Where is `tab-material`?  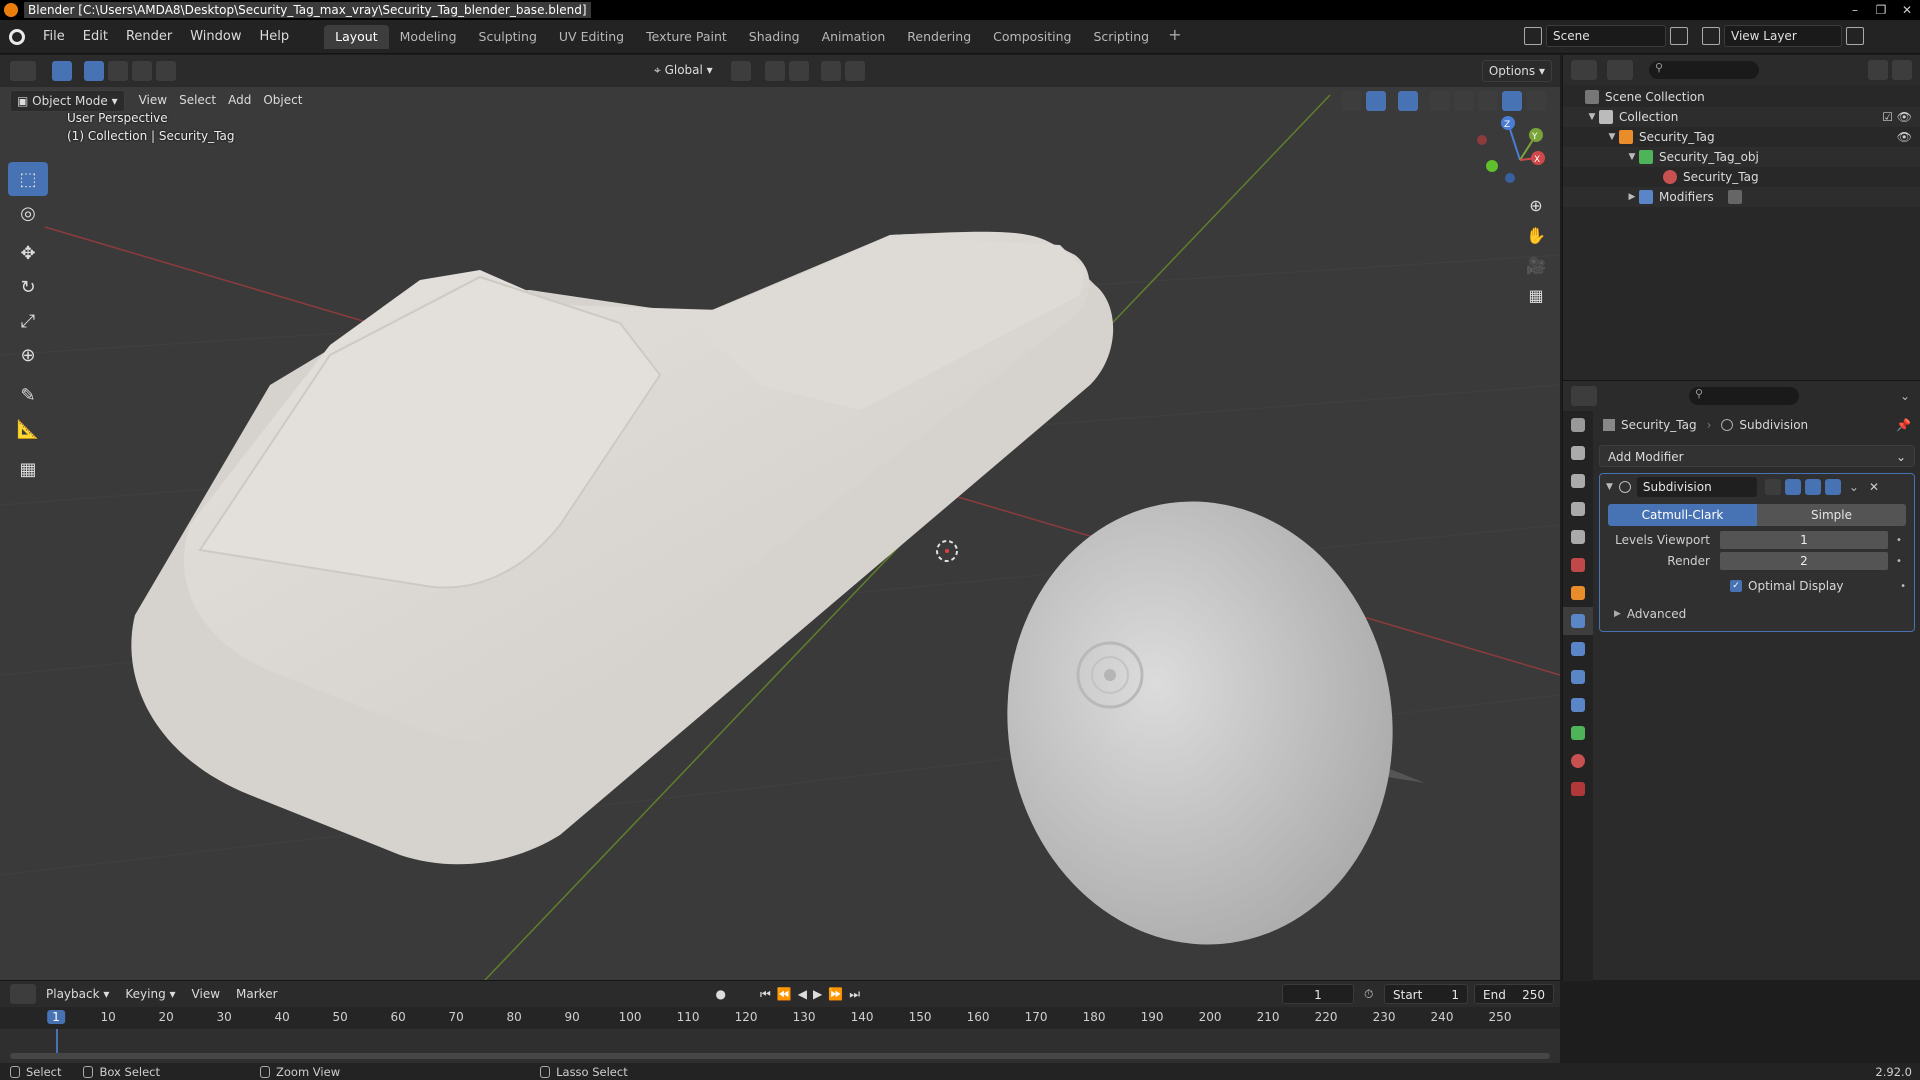 tab-material is located at coordinates (1578, 761).